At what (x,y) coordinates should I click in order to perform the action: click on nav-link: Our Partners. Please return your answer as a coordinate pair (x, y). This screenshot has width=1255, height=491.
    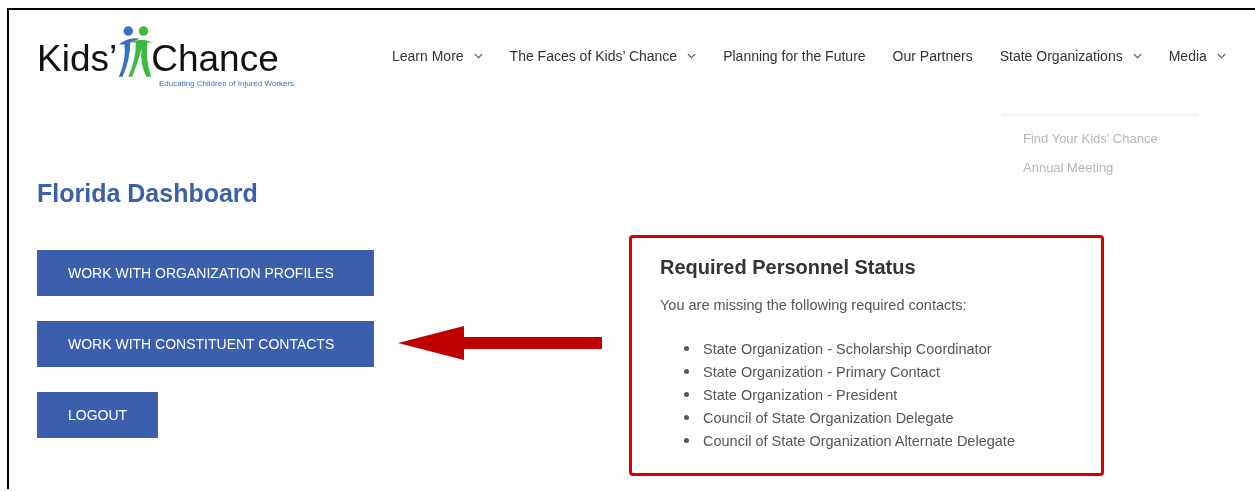
    Looking at the image, I should click on (932, 56).